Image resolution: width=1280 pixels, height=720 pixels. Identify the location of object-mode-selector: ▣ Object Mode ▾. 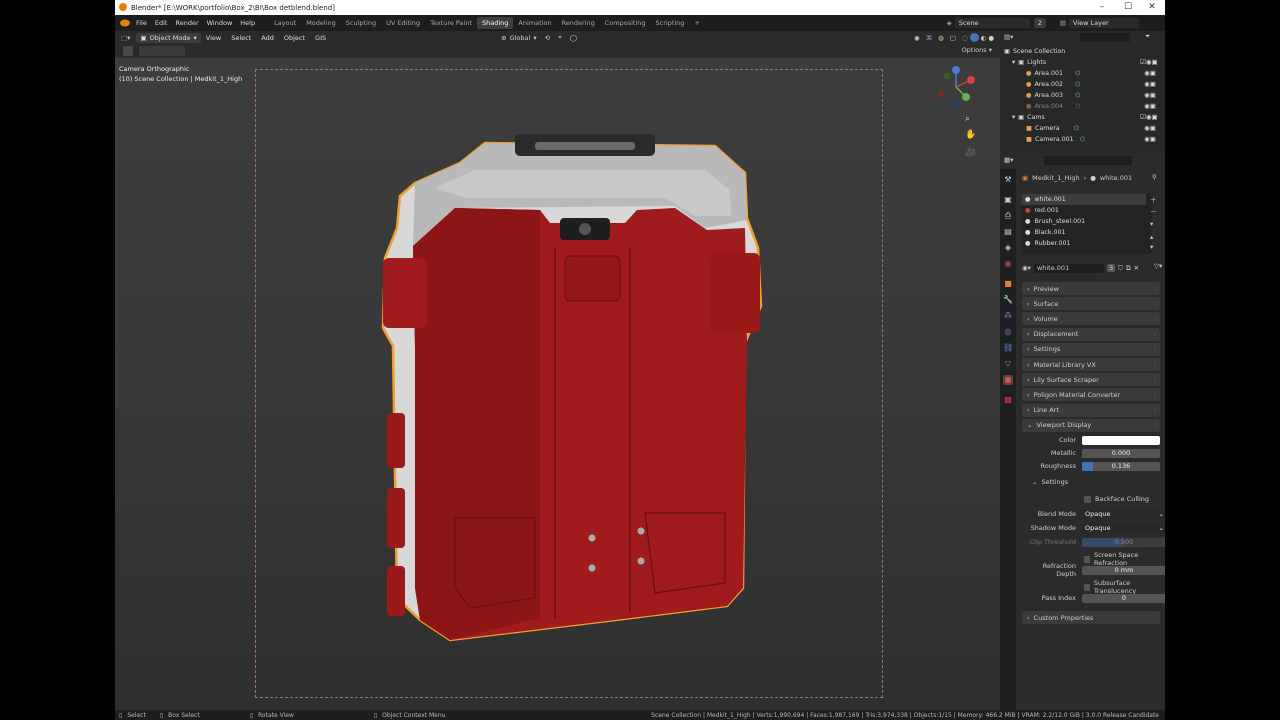
(168, 37).